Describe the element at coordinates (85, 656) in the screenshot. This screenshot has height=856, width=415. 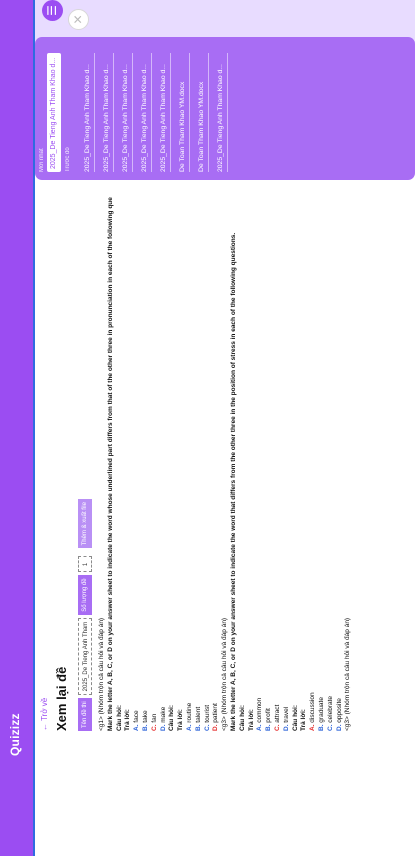
I see `exam-file-name: 2025_De Tieng Anh Tham` at that location.